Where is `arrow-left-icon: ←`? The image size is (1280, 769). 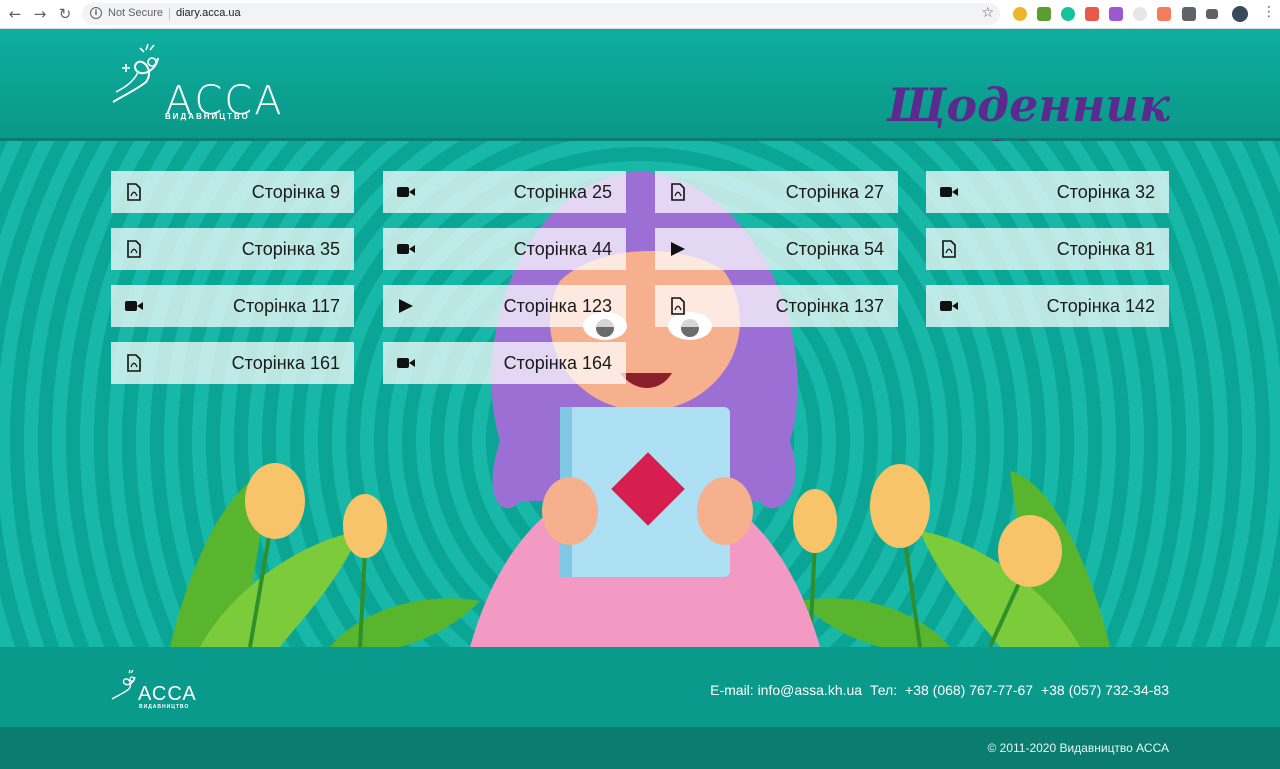 arrow-left-icon: ← is located at coordinates (15, 14).